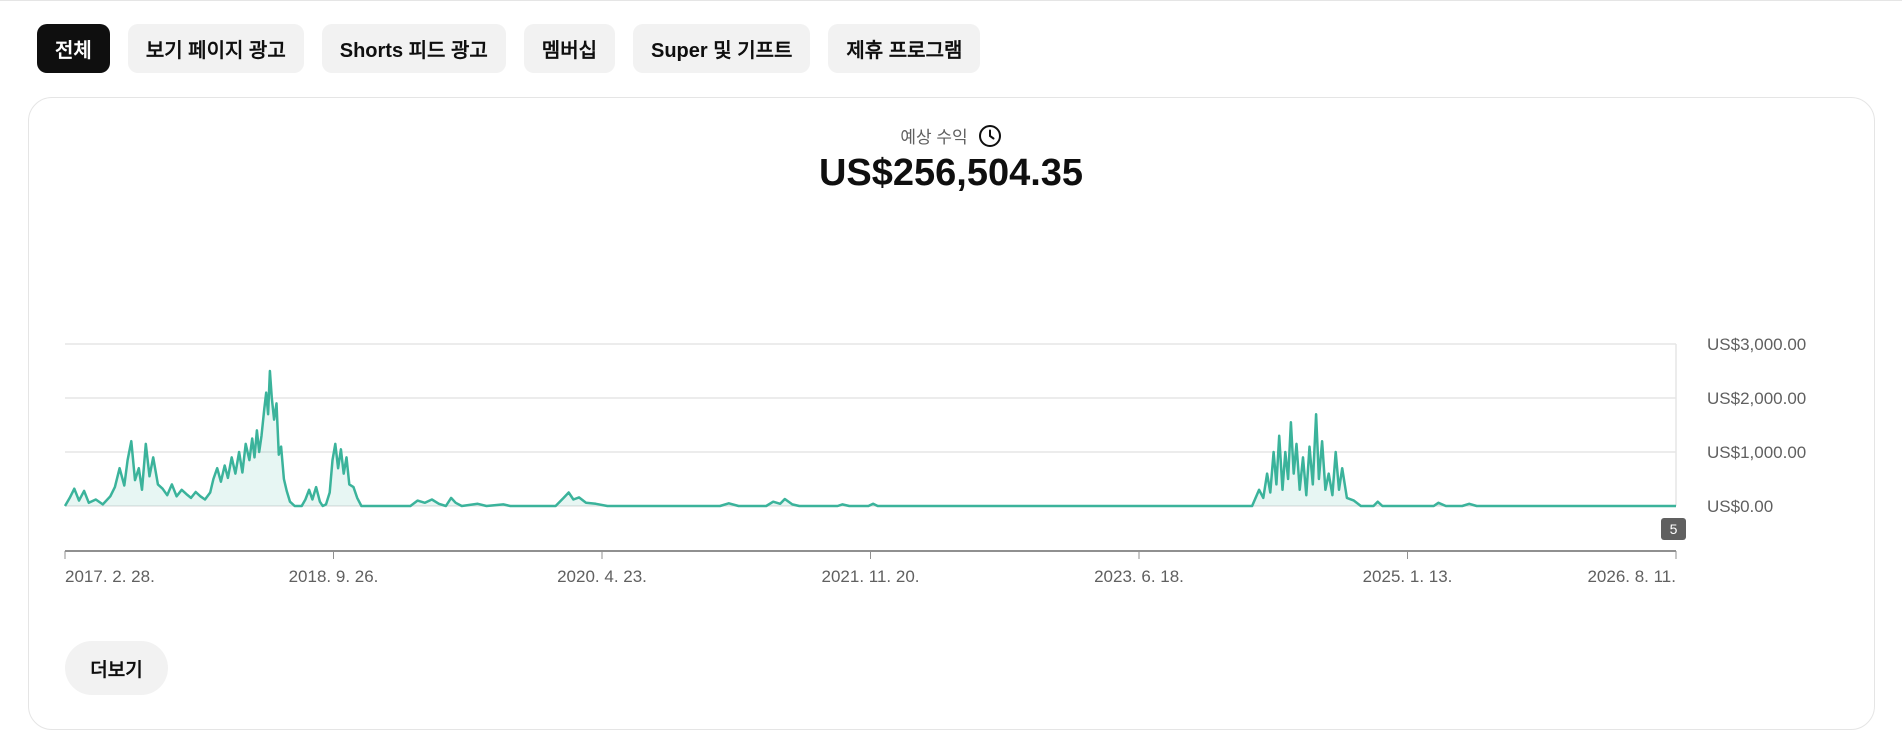 The image size is (1902, 748). What do you see at coordinates (904, 48) in the screenshot?
I see `chip-affiliate: 제휴 프로그램` at bounding box center [904, 48].